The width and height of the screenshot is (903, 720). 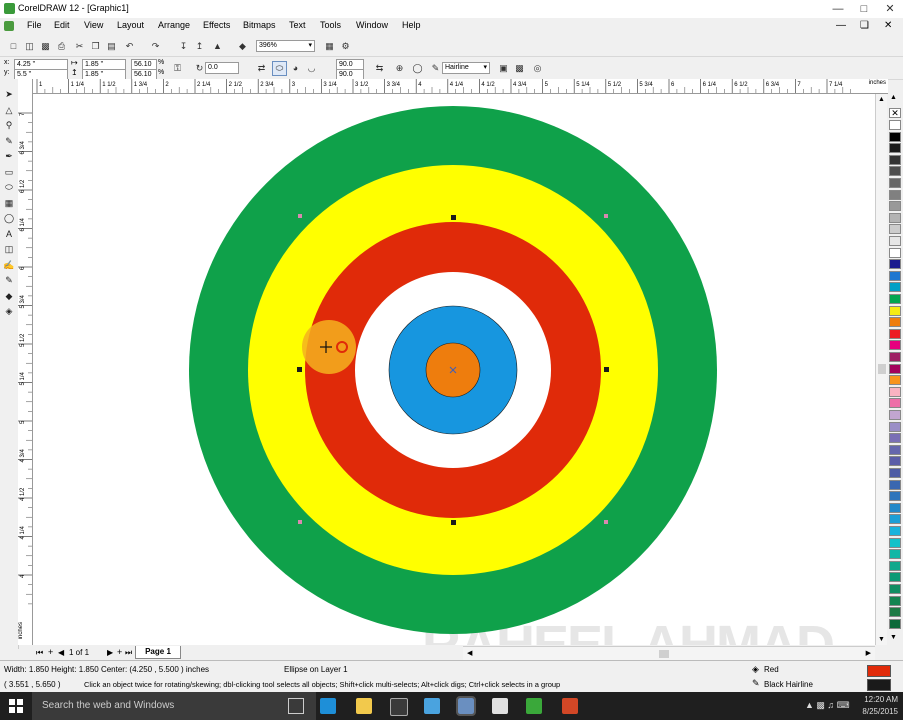 What do you see at coordinates (879, 685) in the screenshot?
I see `outline-color-swatch` at bounding box center [879, 685].